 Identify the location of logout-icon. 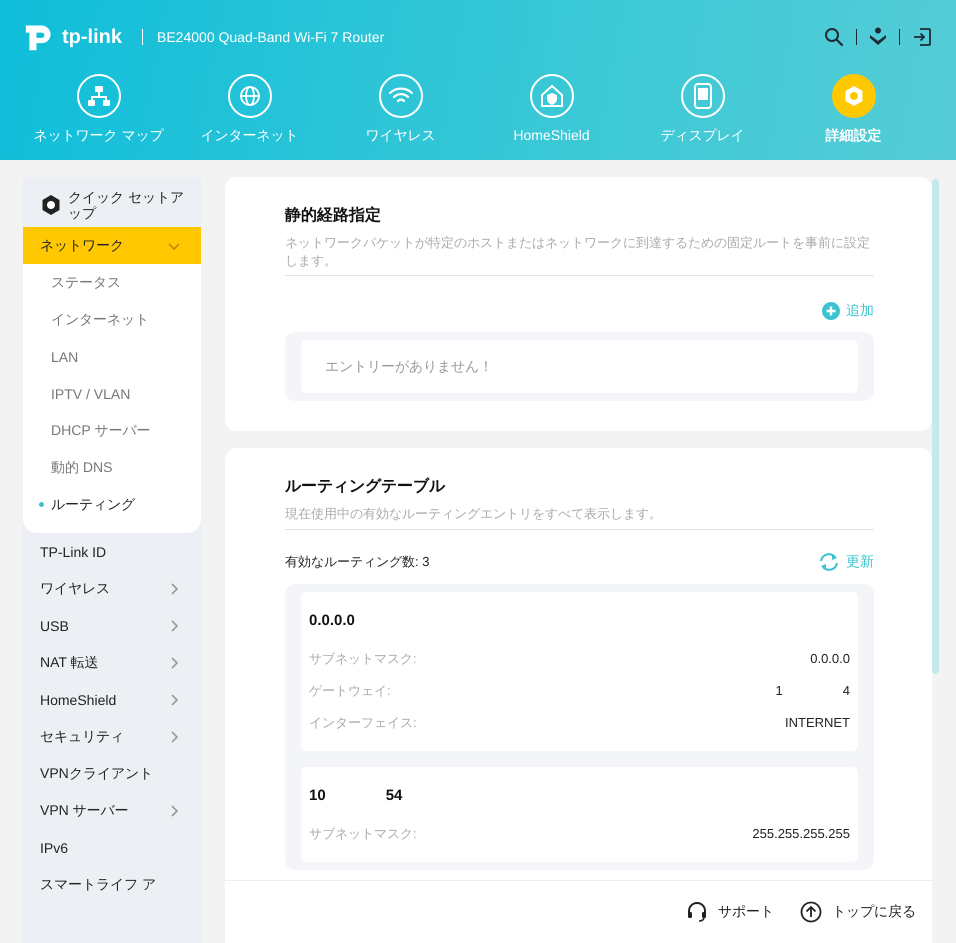
(922, 37).